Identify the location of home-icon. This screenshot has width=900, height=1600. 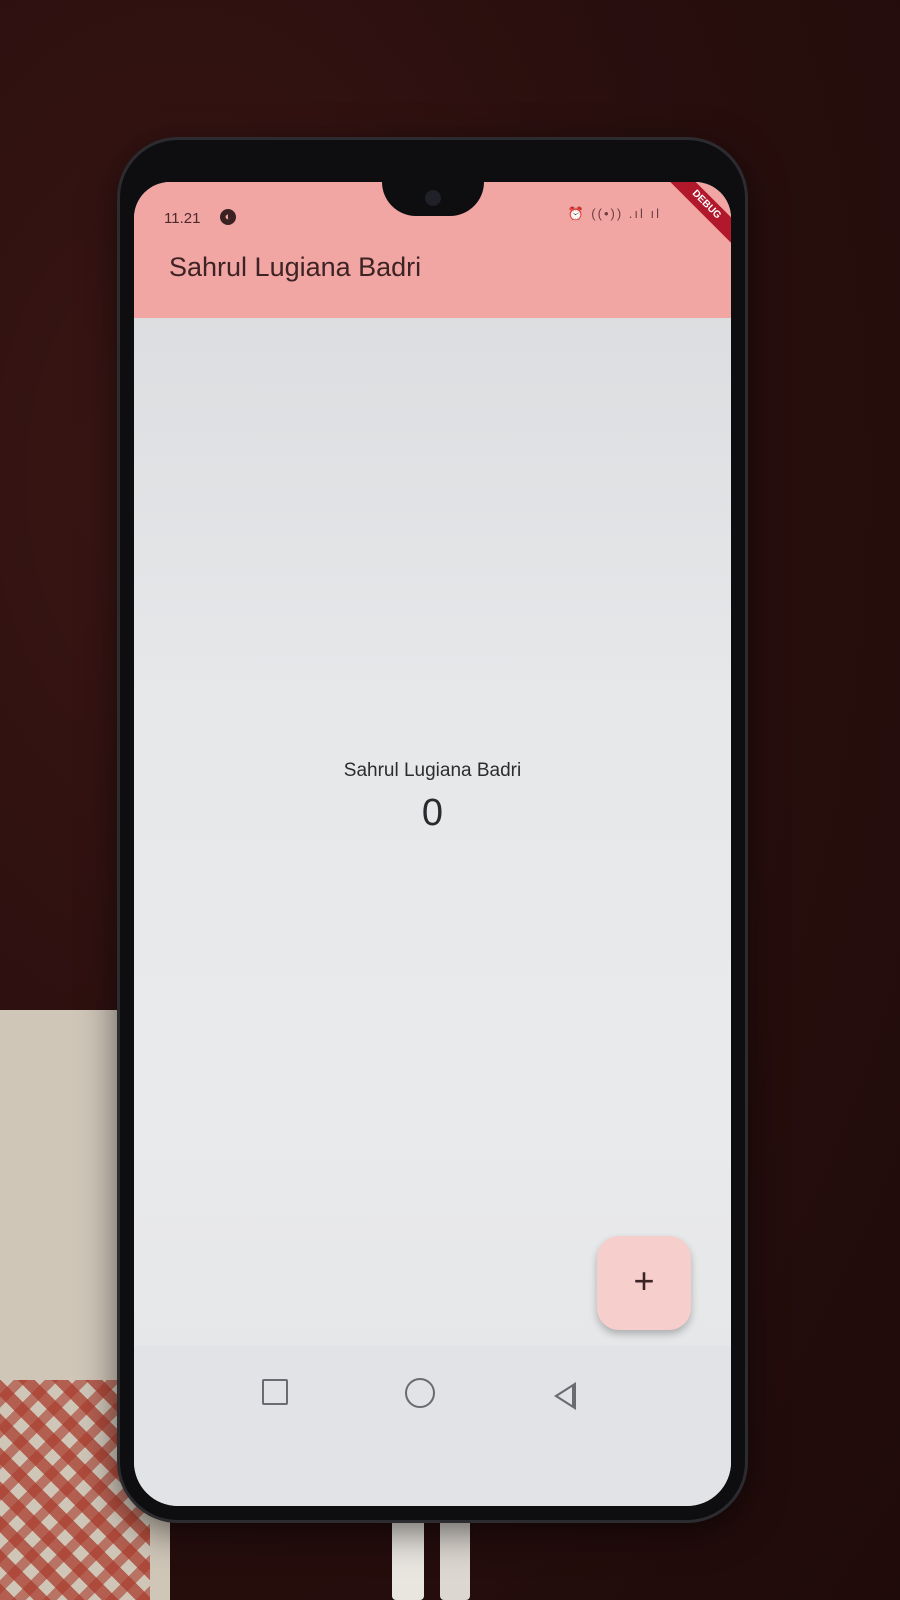
(420, 1393).